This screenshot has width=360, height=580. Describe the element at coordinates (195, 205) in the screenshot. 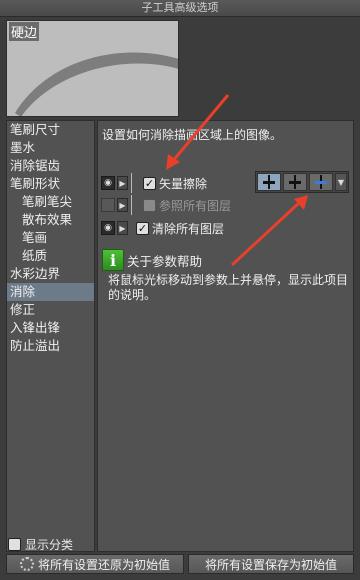

I see `reference-all-layers-label: 参照所有图层` at that location.